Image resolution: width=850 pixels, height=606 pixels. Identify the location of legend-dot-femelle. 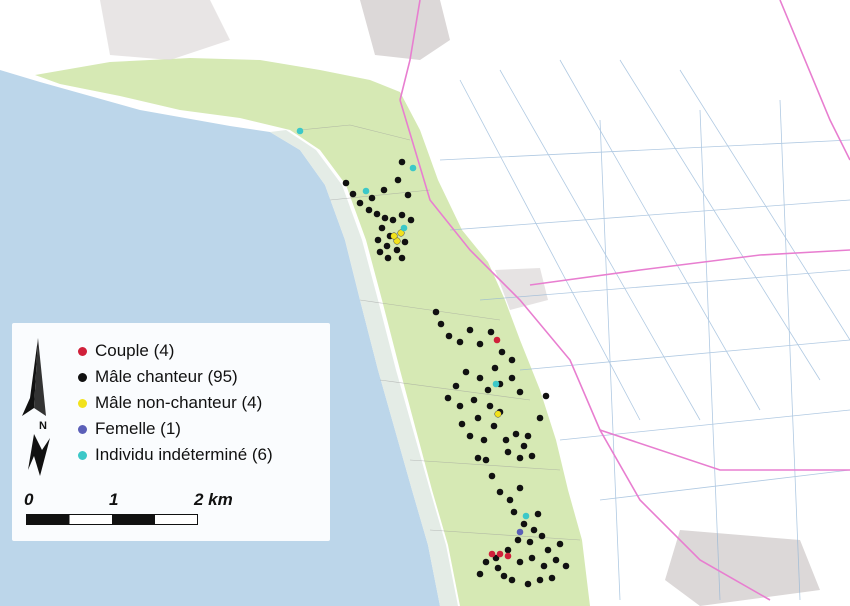
(82, 429).